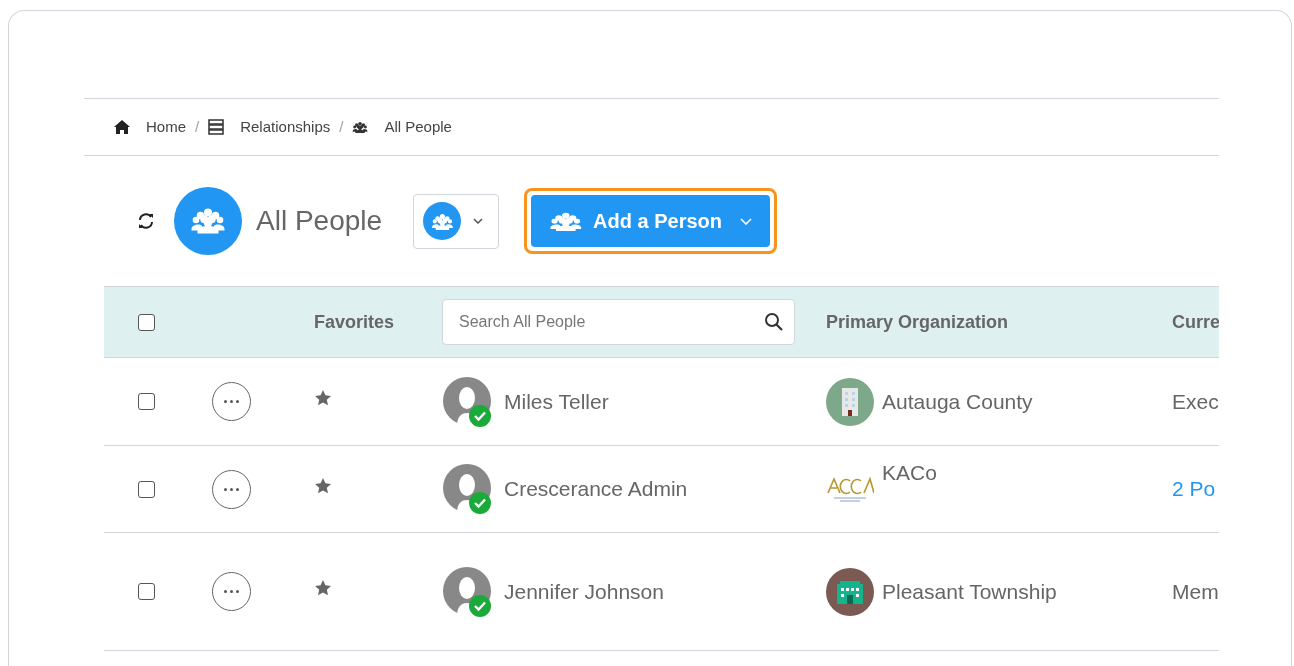 The height and width of the screenshot is (666, 1294). What do you see at coordinates (216, 127) in the screenshot?
I see `server-icon` at bounding box center [216, 127].